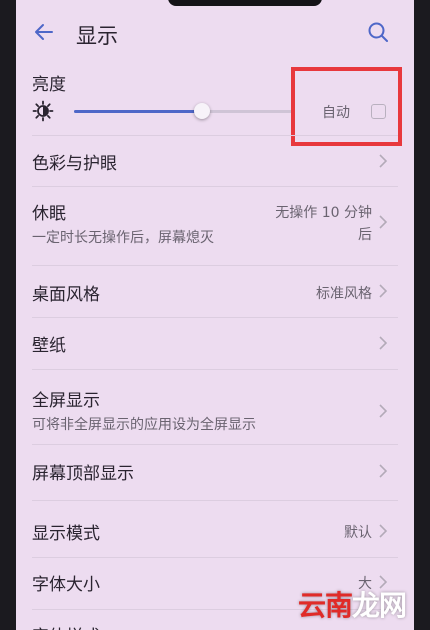  What do you see at coordinates (215, 222) in the screenshot?
I see `setting-sleep: 休眠 一定时长无操作后，屏幕熄灭 无操作 10 分钟 后` at bounding box center [215, 222].